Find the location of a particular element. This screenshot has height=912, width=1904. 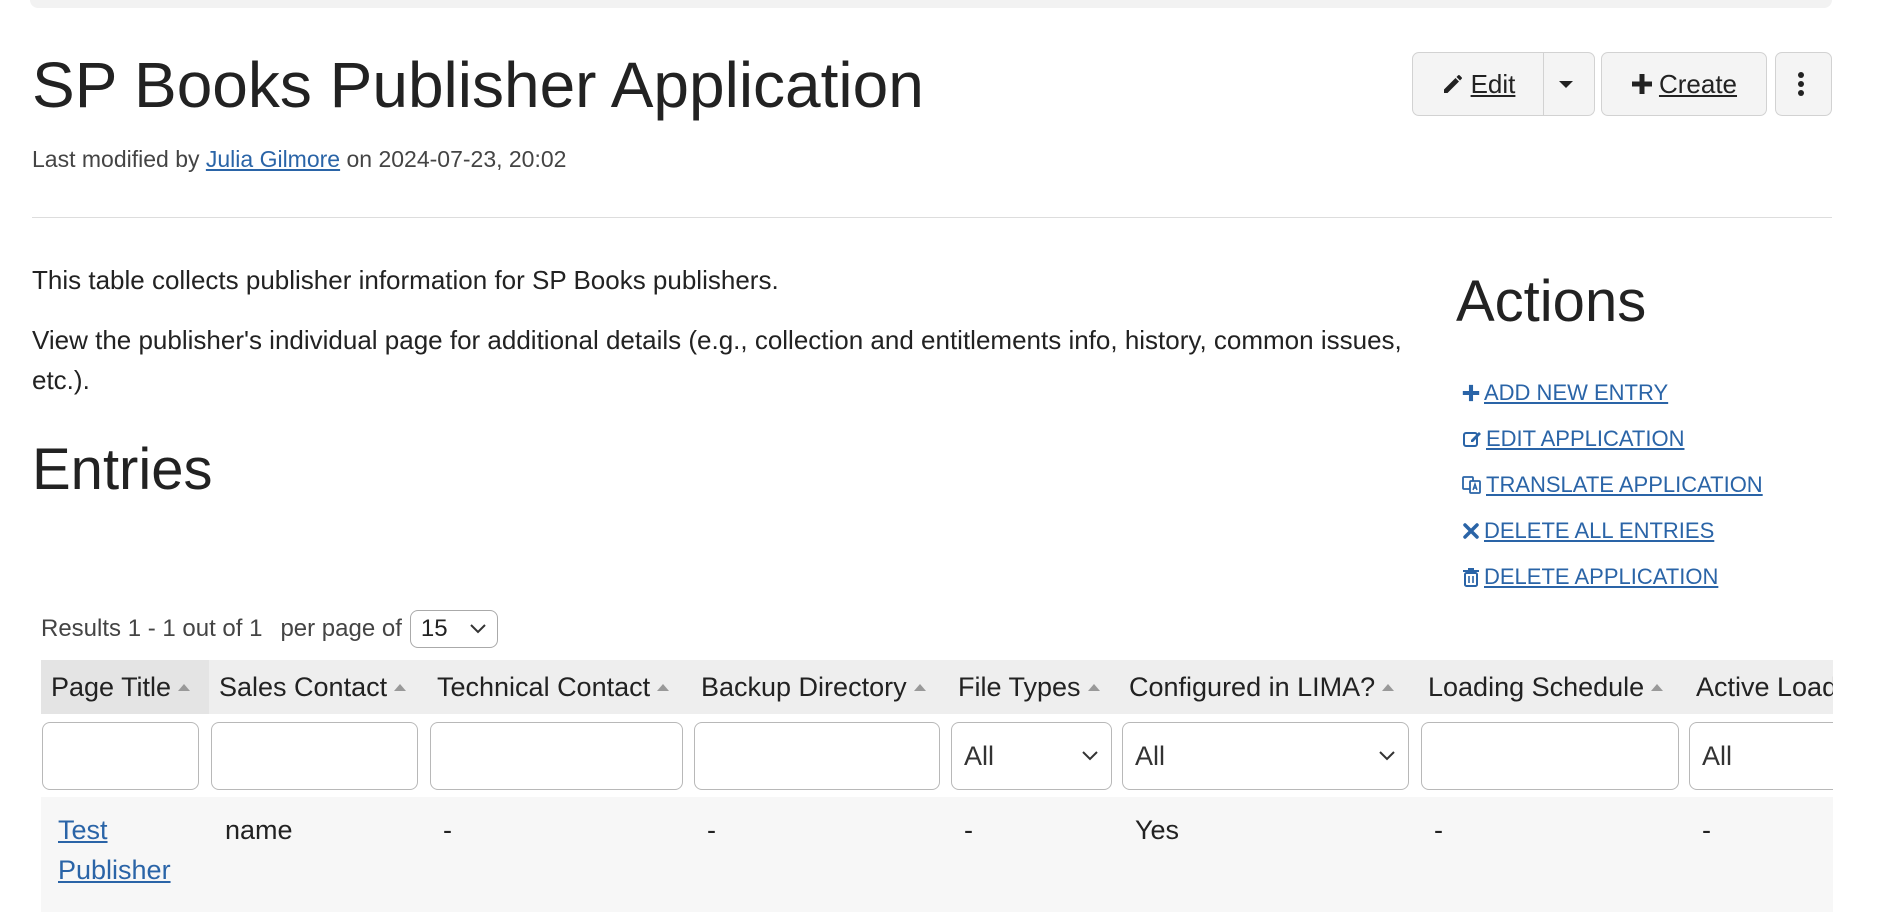

action-delete-application: DELETE APPLICATION is located at coordinates (1612, 577).